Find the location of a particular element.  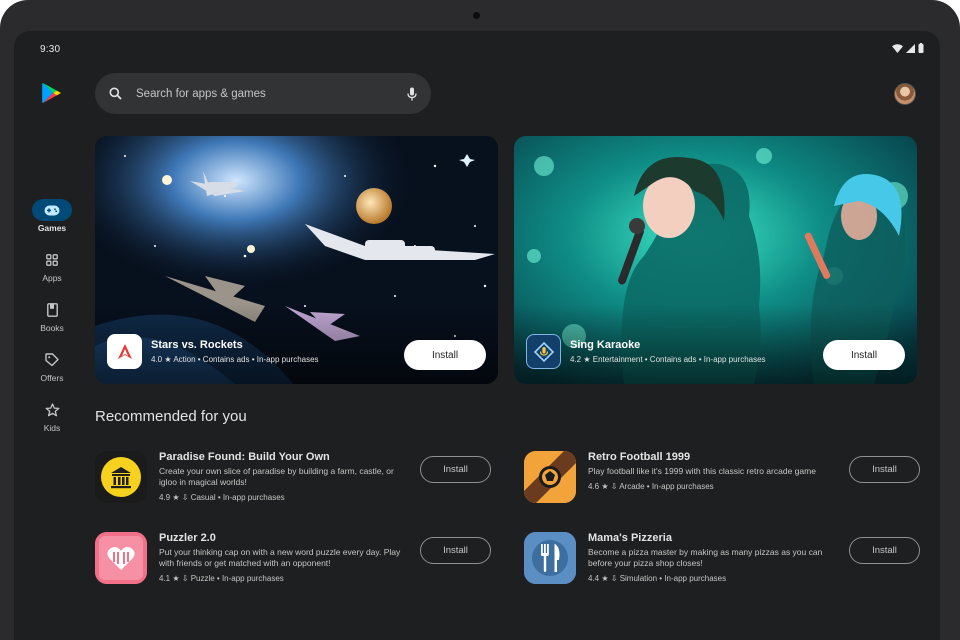

nav-item-offers: Offers is located at coordinates (52, 374).